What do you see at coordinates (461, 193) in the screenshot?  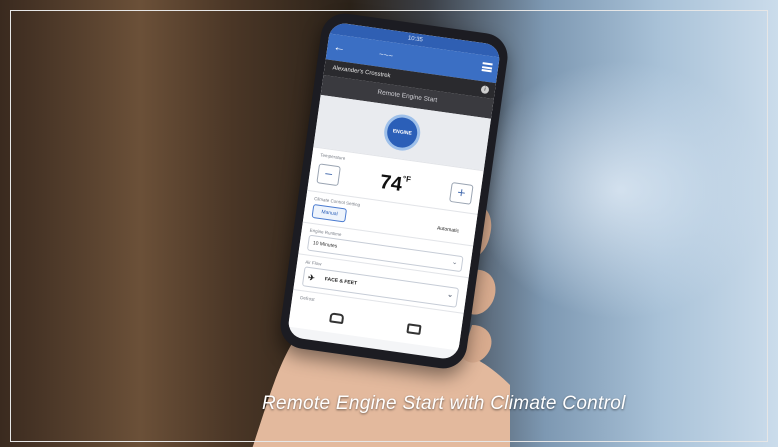 I see `temperature-increase-button: +` at bounding box center [461, 193].